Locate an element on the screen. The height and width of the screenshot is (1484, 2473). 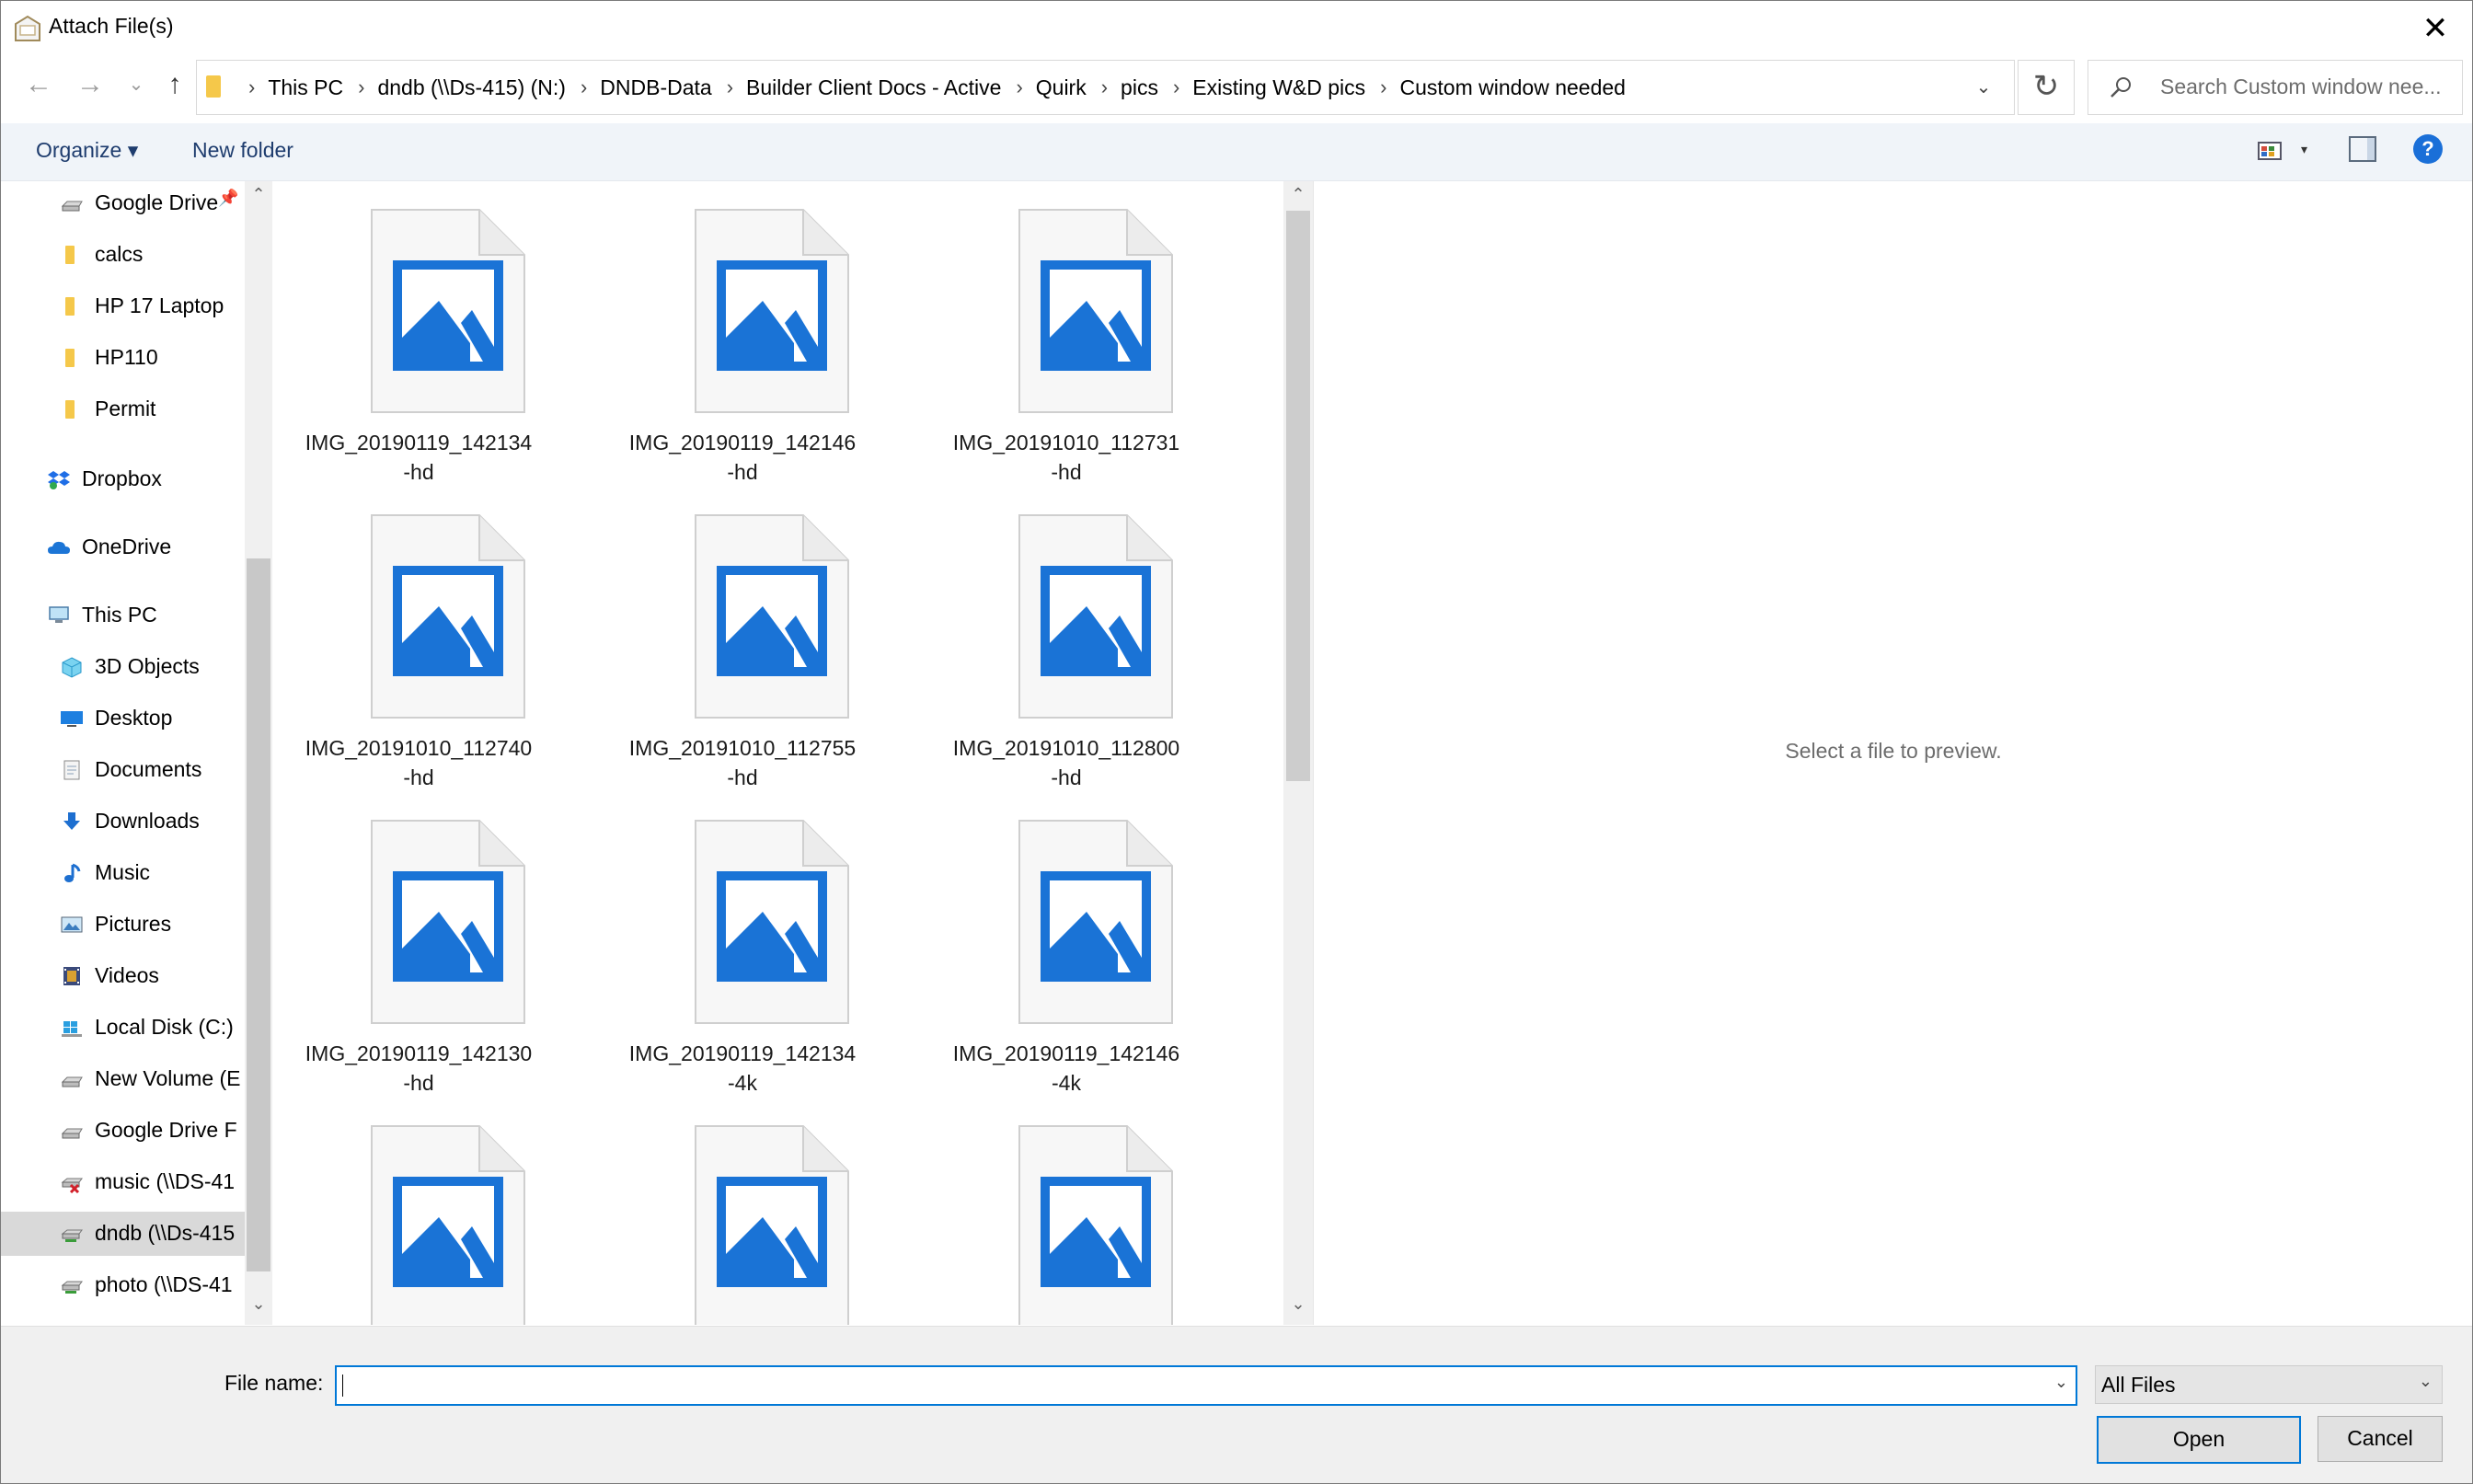
file-item: IMG_20191010_112731 -hd is located at coordinates (1075, 332).